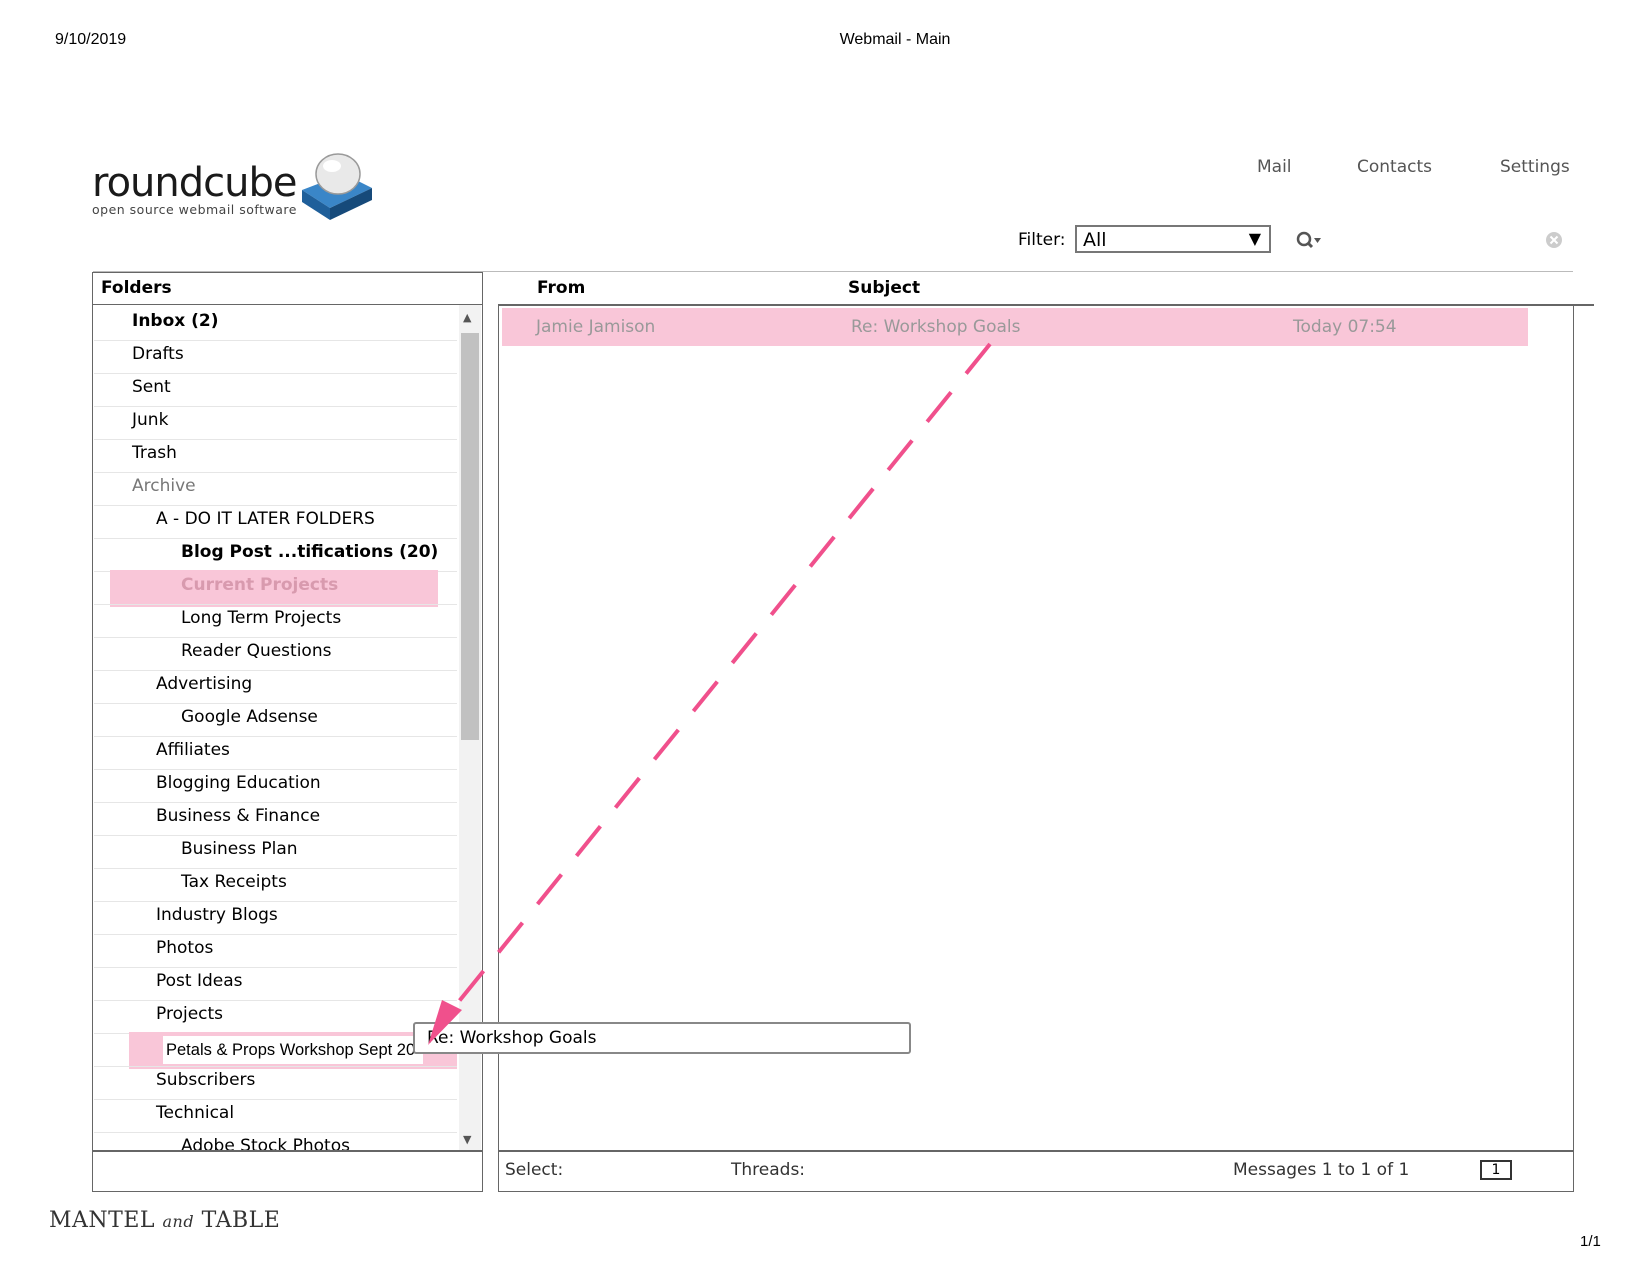  I want to click on folders-header-divider, so click(287, 304).